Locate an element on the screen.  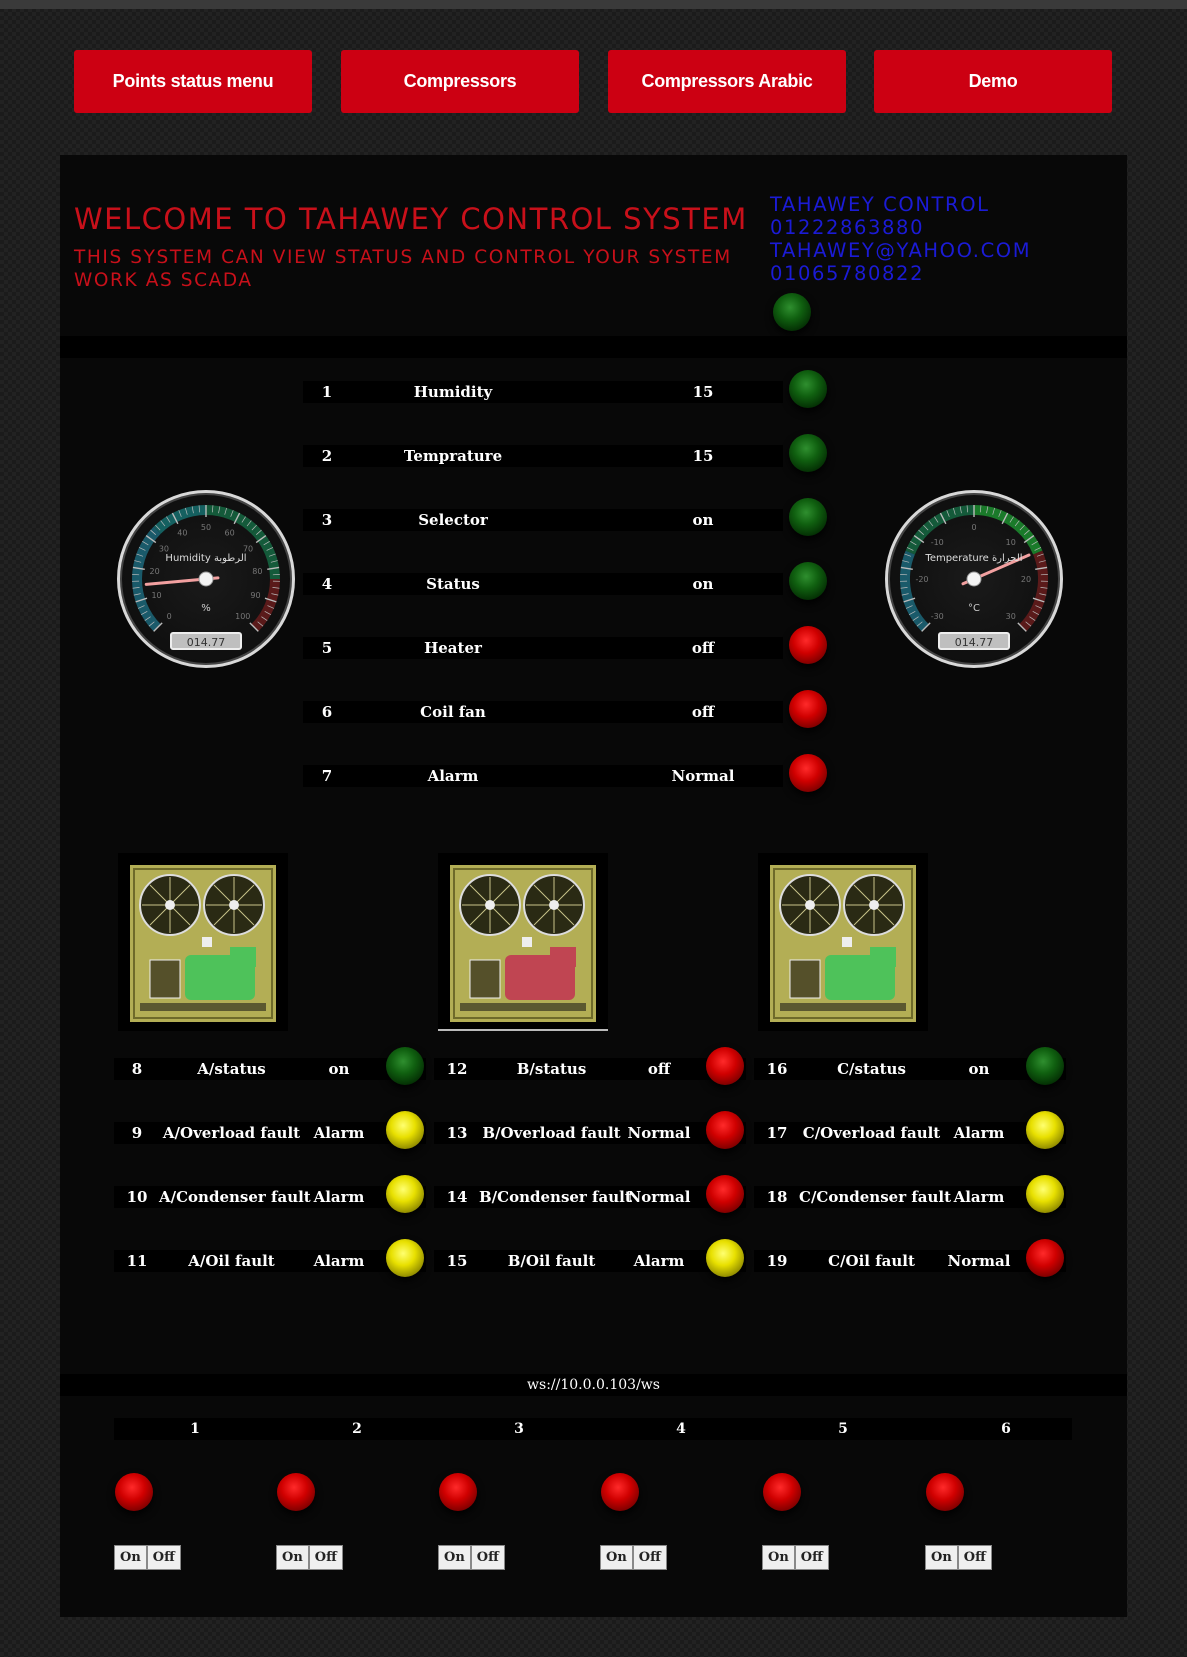
compressor-point-name: B/status is located at coordinates (551, 1069).